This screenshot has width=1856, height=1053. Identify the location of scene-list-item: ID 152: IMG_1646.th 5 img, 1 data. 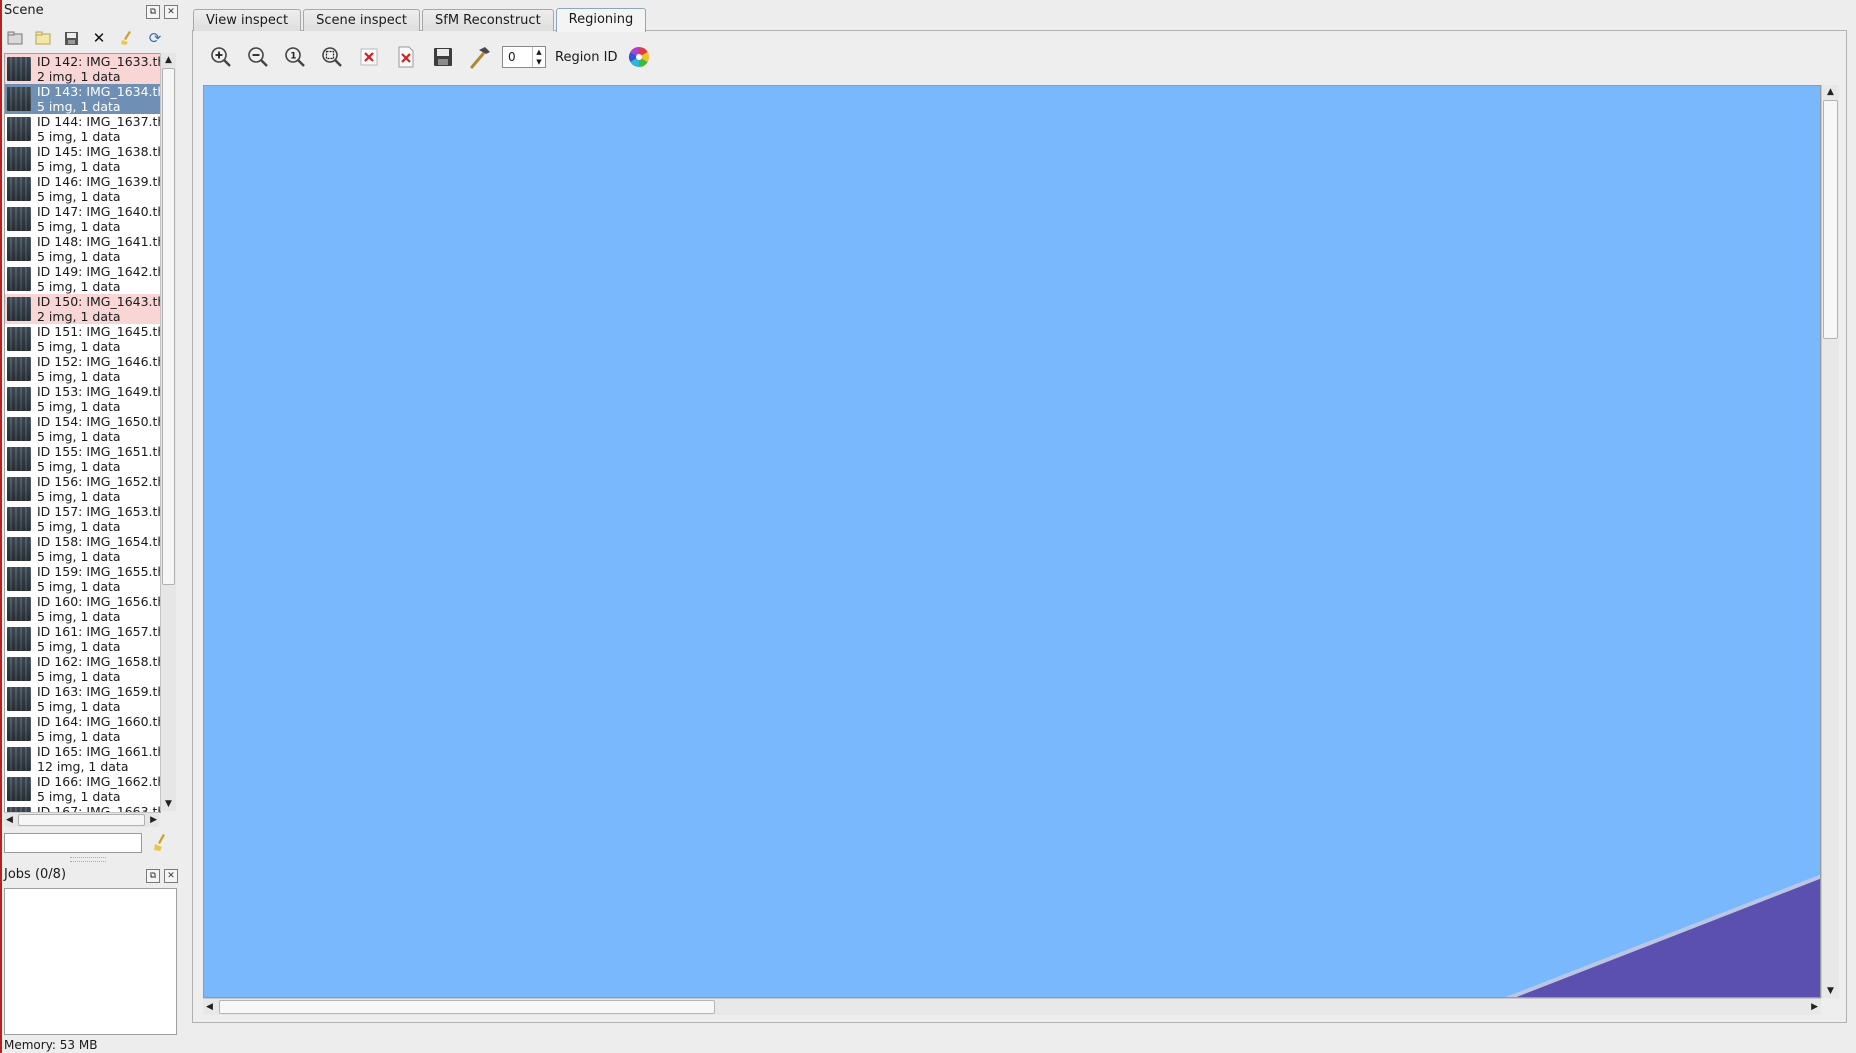
(82, 369).